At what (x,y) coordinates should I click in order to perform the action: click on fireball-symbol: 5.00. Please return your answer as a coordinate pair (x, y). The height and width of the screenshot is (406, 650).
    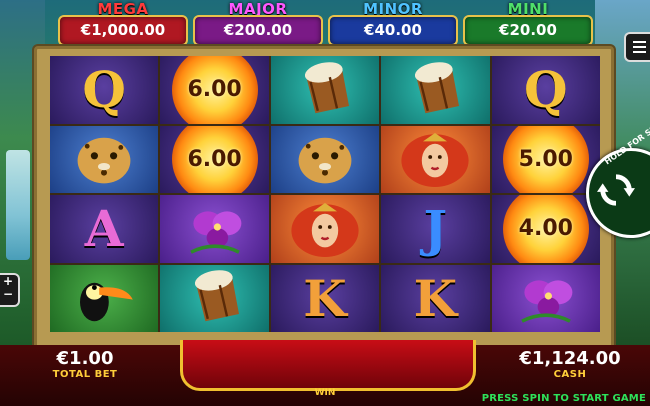
    Looking at the image, I should click on (545, 159).